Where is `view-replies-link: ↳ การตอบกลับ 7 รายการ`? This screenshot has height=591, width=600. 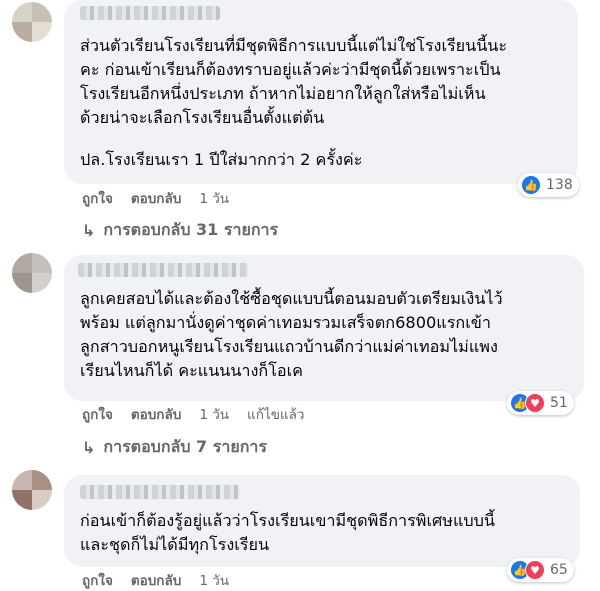
view-replies-link: ↳ การตอบกลับ 7 รายการ is located at coordinates (174, 447).